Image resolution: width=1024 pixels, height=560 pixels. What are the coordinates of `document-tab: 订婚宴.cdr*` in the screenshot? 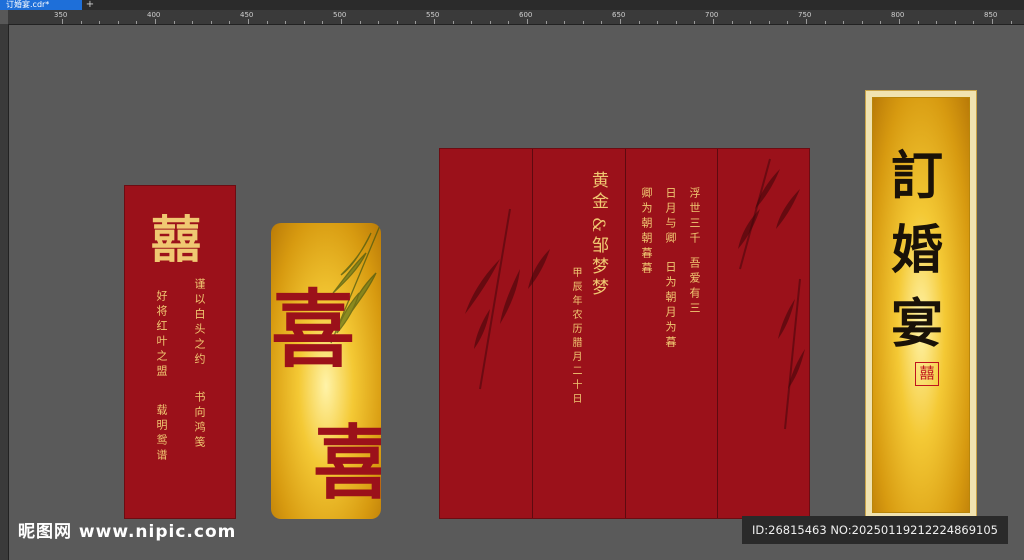 It's located at (41, 5).